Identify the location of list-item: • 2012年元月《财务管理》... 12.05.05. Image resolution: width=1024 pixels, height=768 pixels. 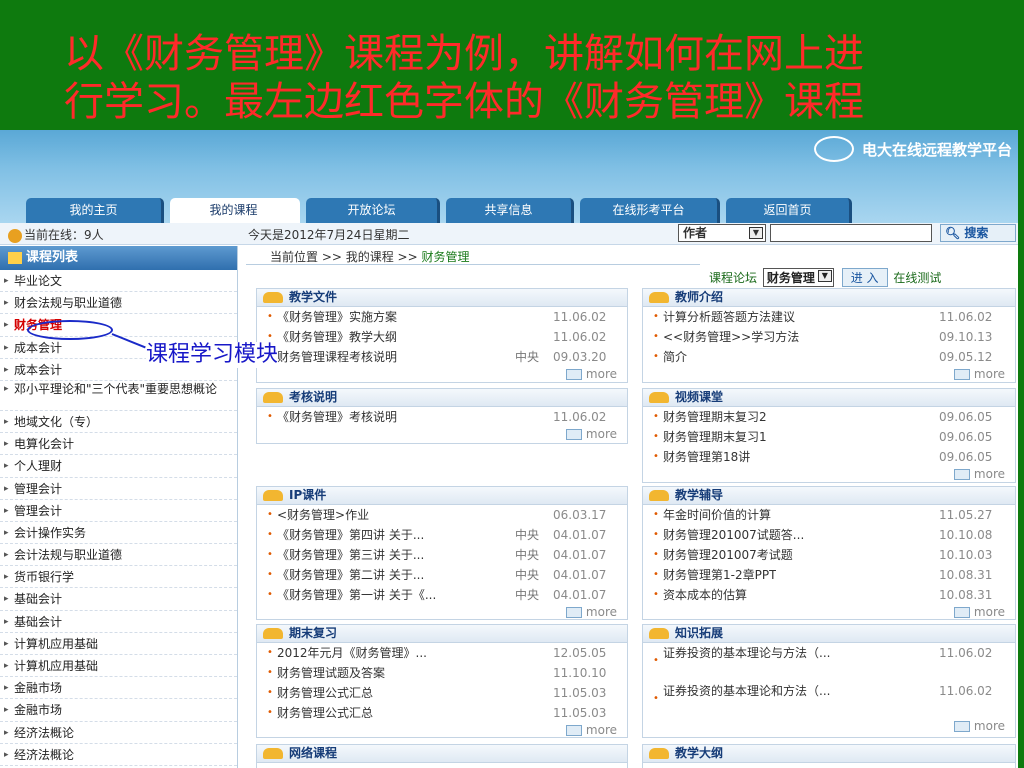
(442, 653).